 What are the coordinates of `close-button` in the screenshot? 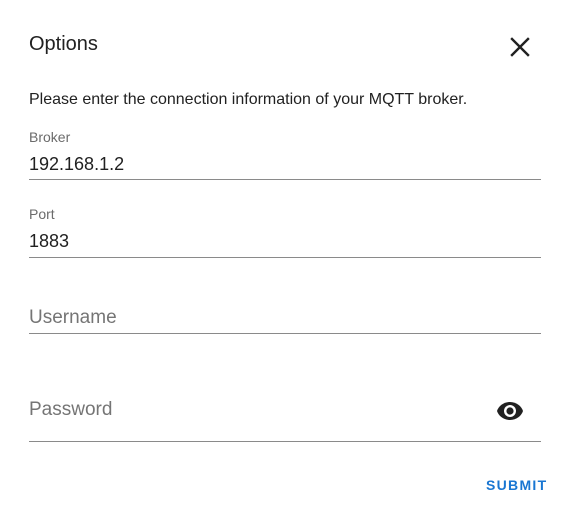 It's located at (520, 47).